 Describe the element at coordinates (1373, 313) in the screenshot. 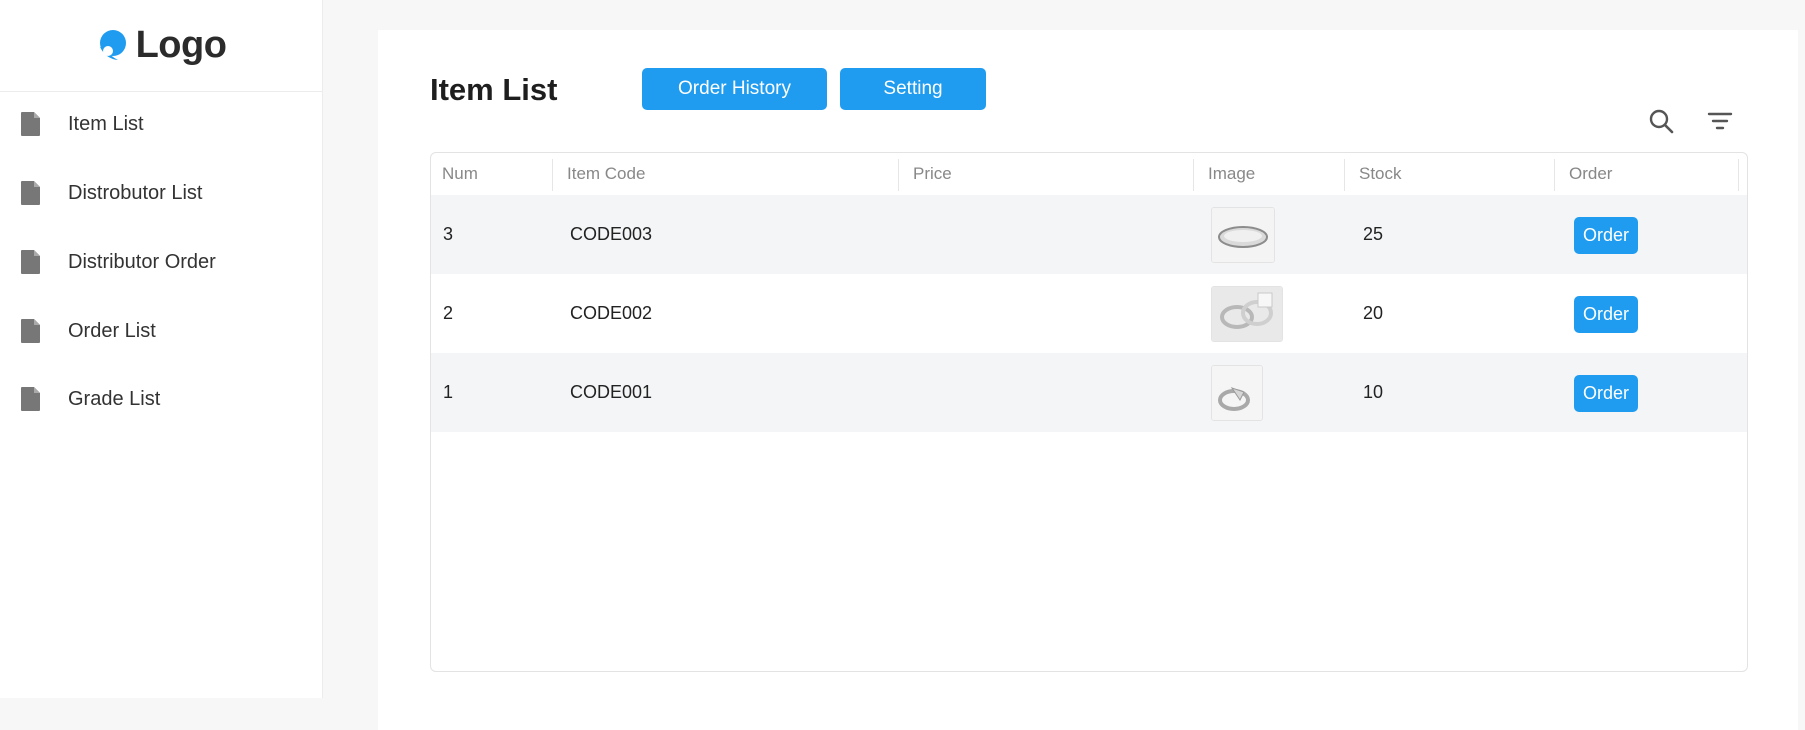

I see `cell-stock: 20` at that location.